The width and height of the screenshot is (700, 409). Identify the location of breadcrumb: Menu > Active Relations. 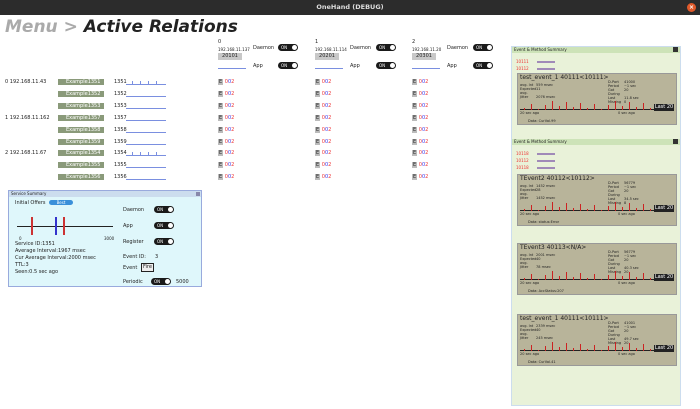
(121, 27).